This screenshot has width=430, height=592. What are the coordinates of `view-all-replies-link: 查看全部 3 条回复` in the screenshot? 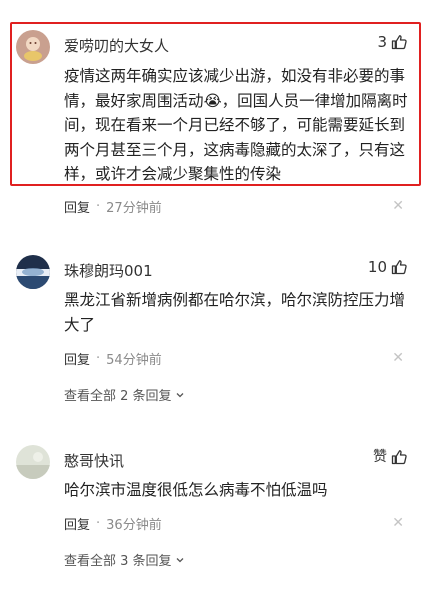 It's located at (124, 559).